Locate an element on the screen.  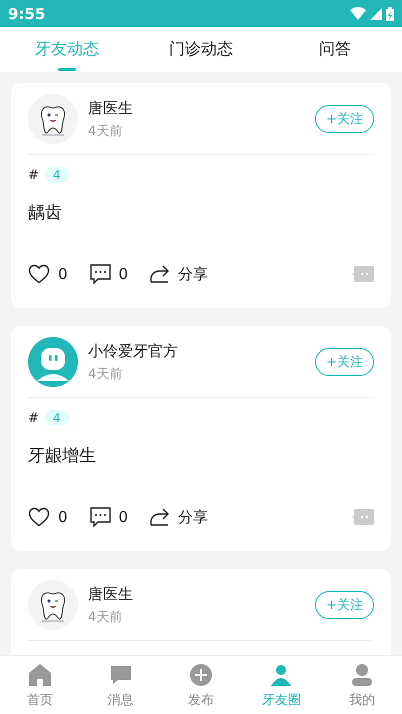
signal-icon is located at coordinates (376, 14).